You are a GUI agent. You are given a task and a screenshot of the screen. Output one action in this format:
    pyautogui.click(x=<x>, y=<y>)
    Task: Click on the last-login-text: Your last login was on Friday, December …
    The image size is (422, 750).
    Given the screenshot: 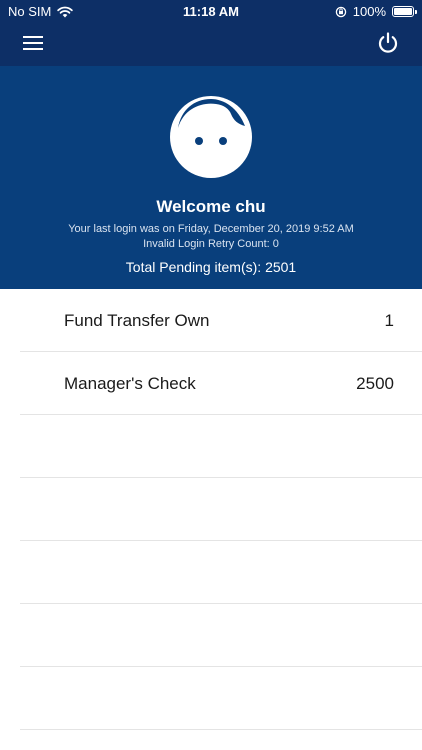 What is the action you would take?
    pyautogui.click(x=211, y=229)
    